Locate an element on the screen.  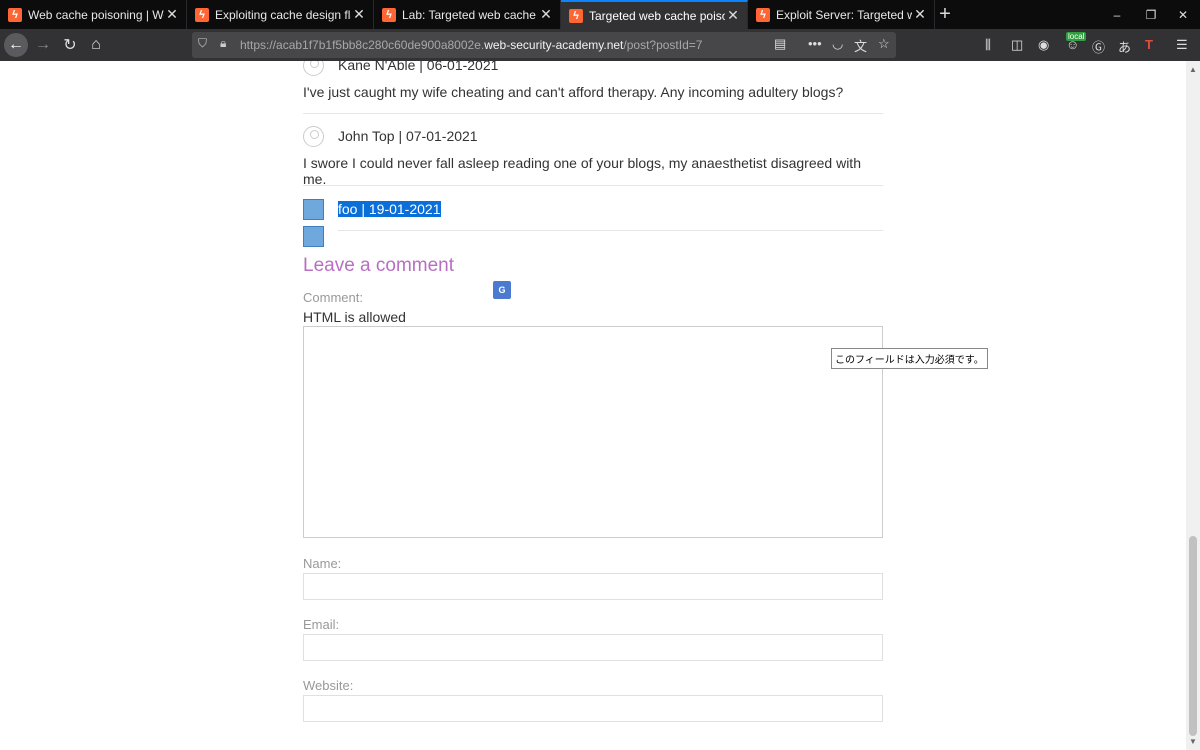
lock-icon: 🔒︎ is located at coordinates (223, 43).